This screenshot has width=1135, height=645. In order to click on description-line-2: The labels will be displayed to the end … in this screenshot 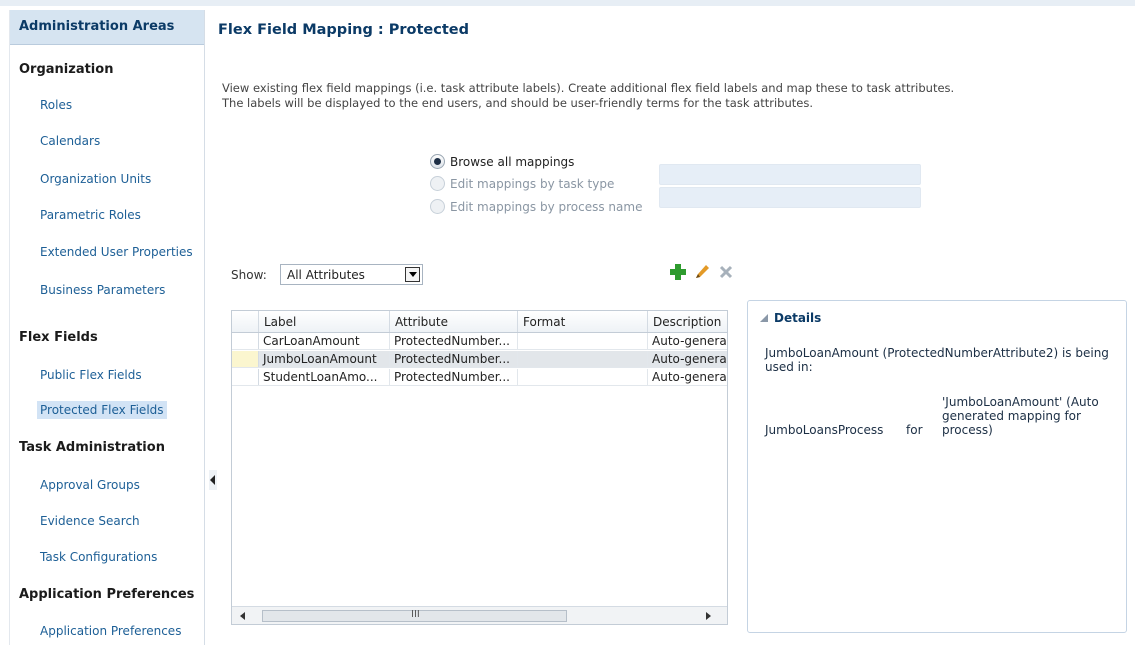, I will do `click(517, 103)`.